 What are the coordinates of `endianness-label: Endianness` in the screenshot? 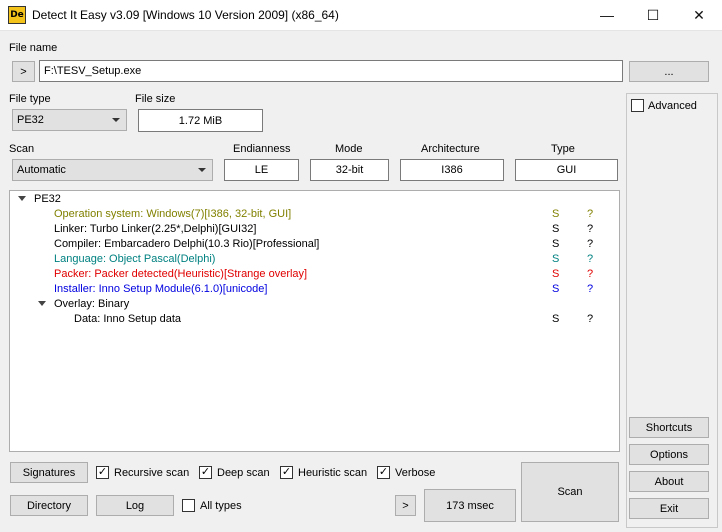 It's located at (262, 149).